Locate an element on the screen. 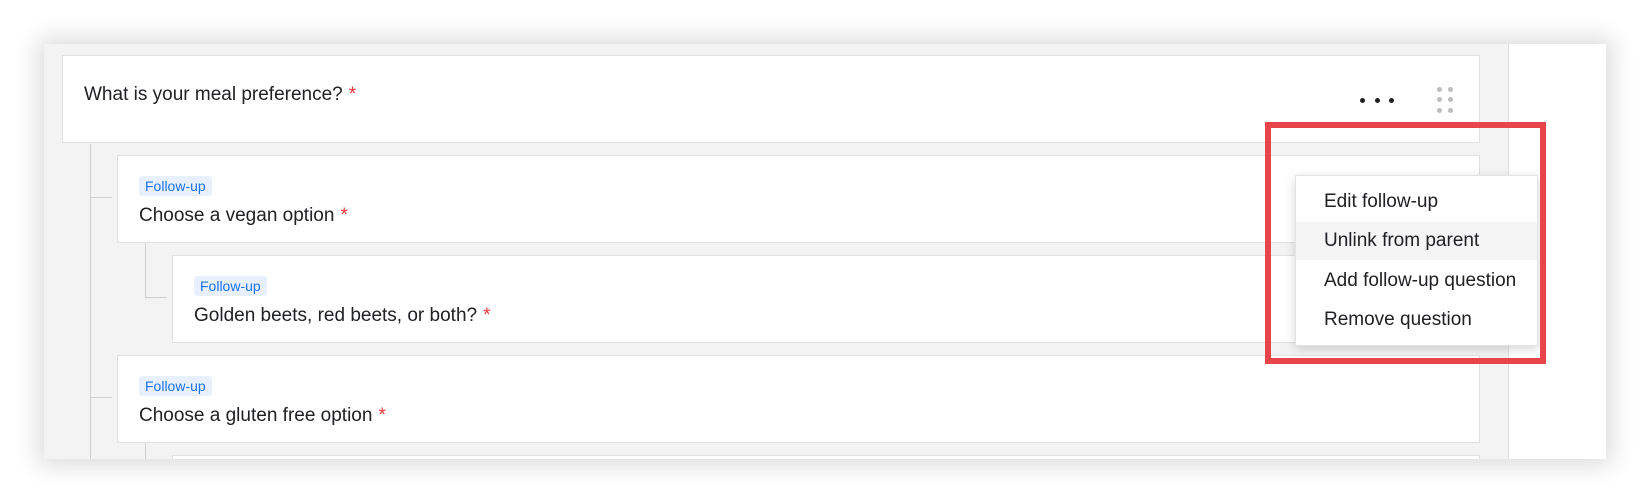 Image resolution: width=1649 pixels, height=504 pixels. tree-line-vertical-level1 is located at coordinates (90, 301).